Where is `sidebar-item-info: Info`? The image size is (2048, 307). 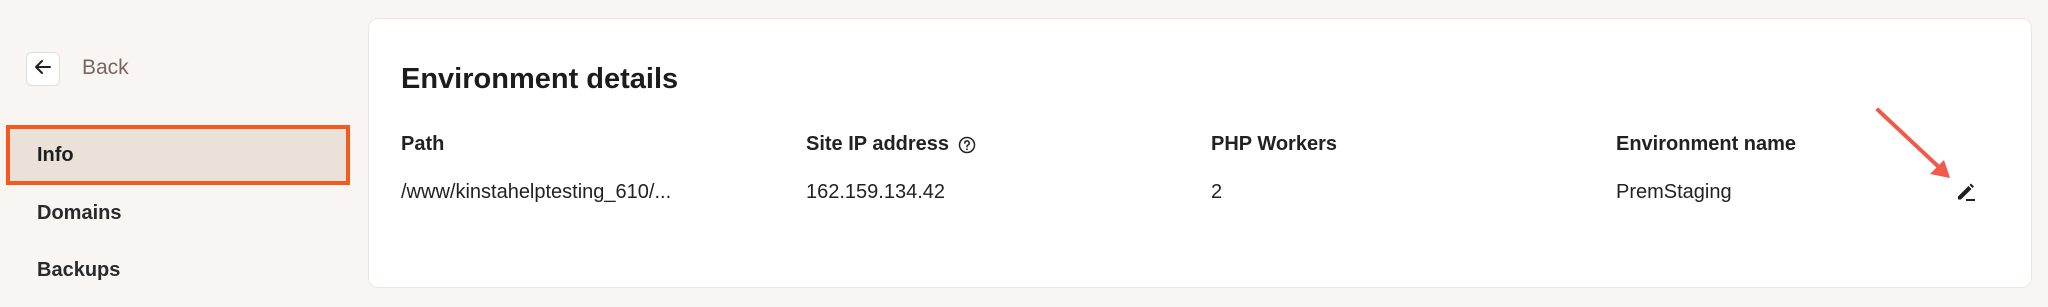
sidebar-item-info: Info is located at coordinates (178, 155).